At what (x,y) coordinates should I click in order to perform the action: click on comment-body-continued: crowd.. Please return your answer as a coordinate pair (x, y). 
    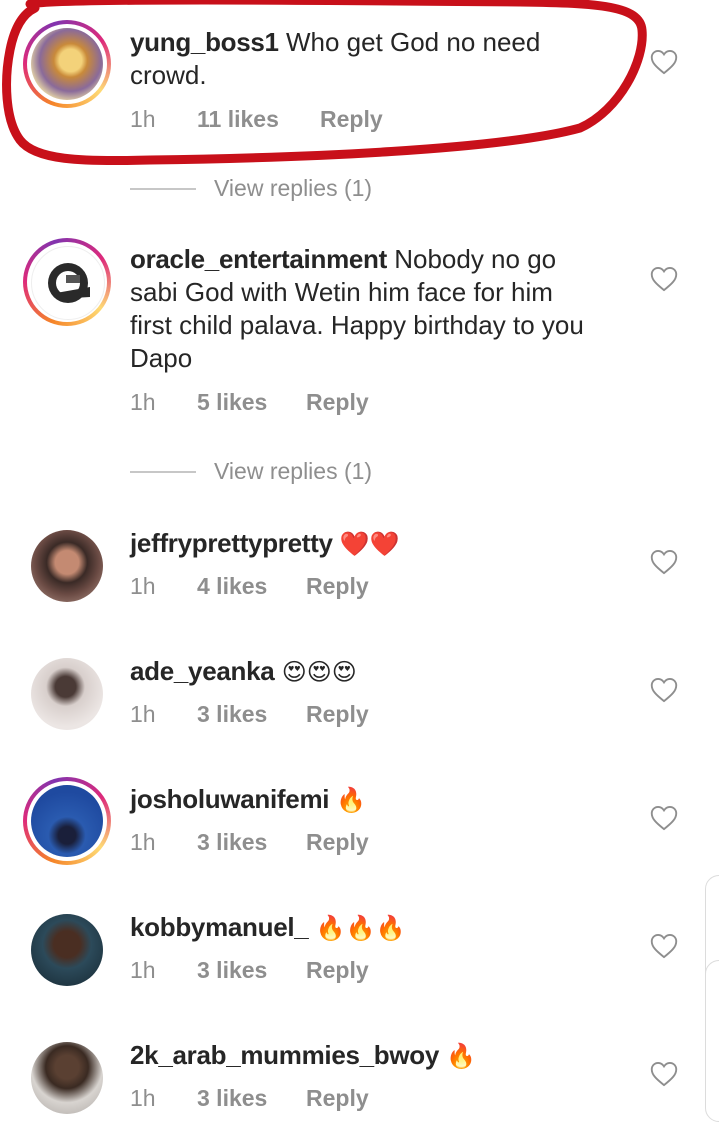
    Looking at the image, I should click on (168, 75).